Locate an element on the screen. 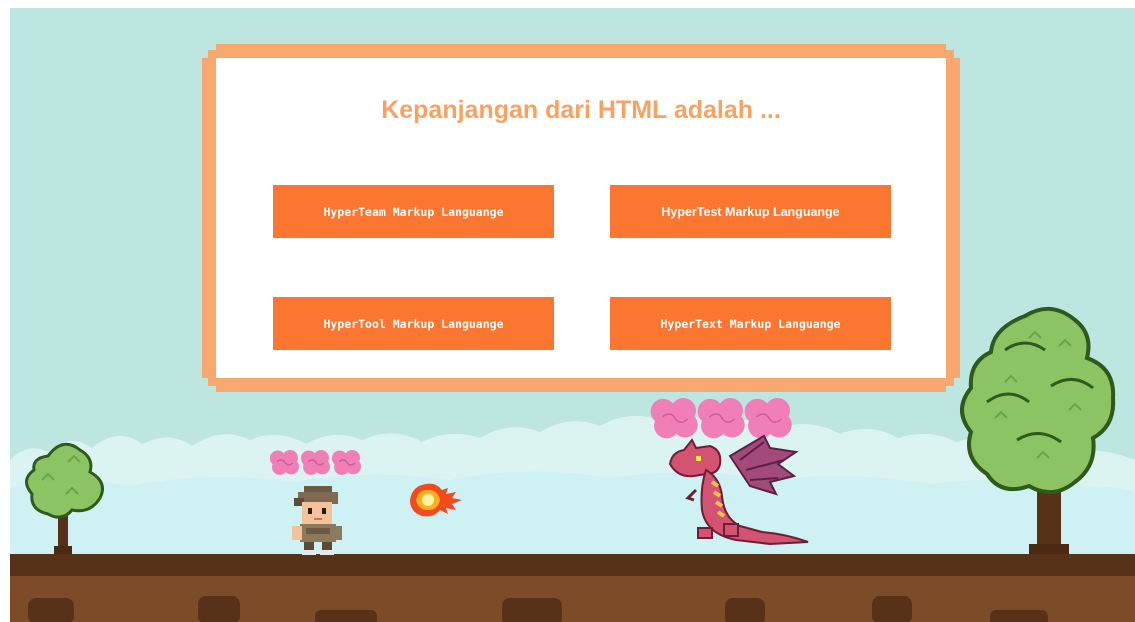  ground-fill is located at coordinates (572, 599).